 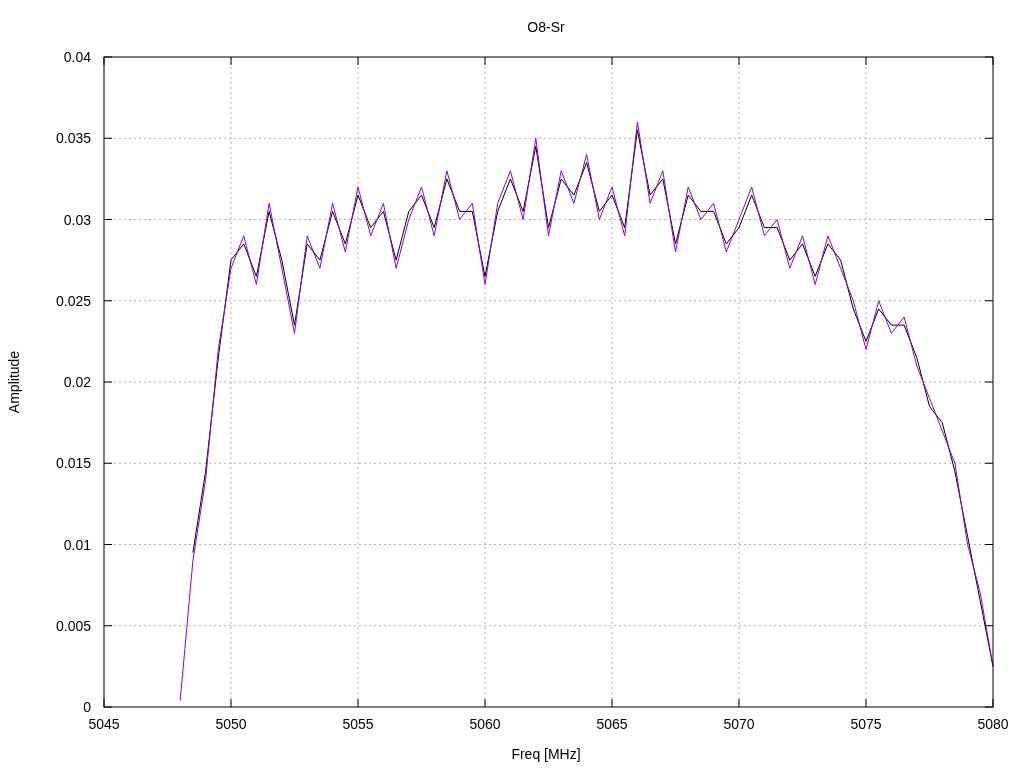 I want to click on y-tick-label: 0.01, so click(x=77, y=544).